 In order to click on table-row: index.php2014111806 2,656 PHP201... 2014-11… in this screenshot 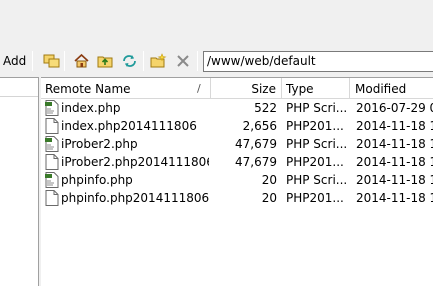, I will do `click(237, 126)`.